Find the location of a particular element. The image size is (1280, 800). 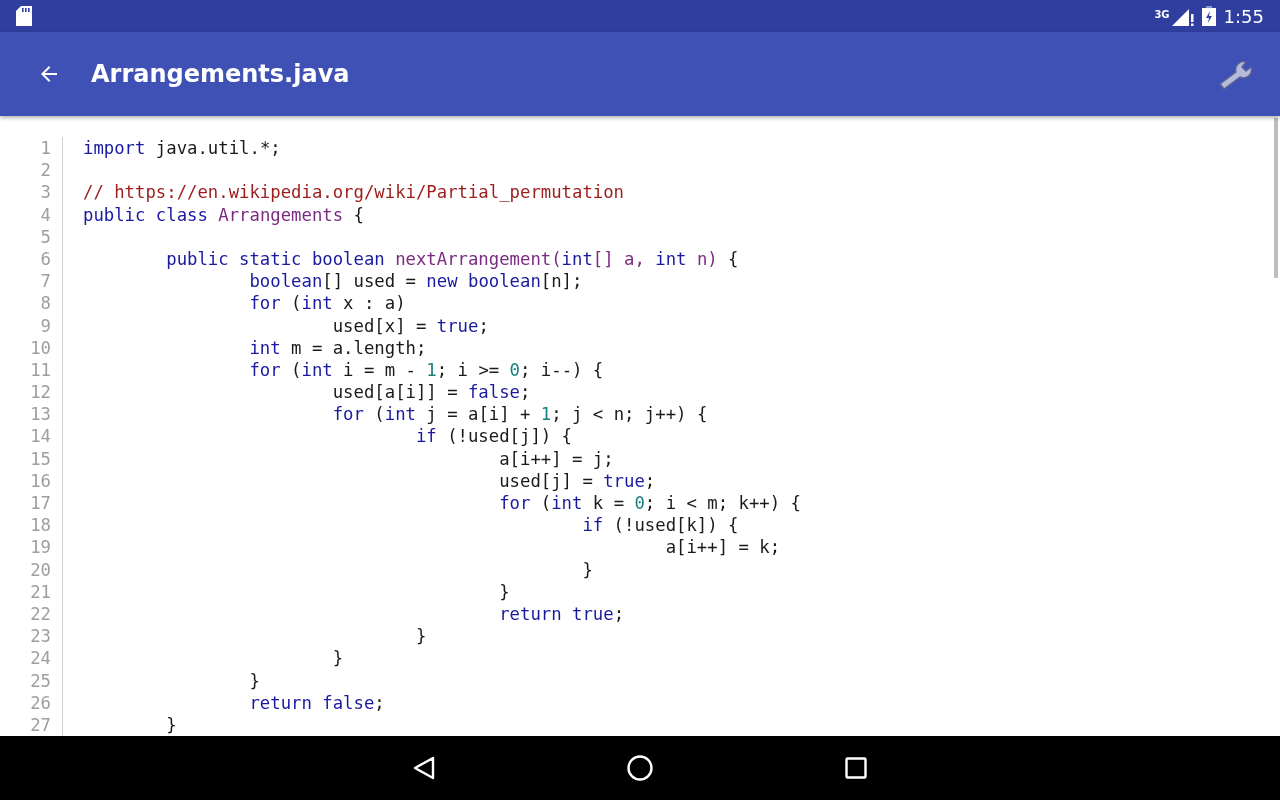

back-triangle-icon is located at coordinates (424, 768).